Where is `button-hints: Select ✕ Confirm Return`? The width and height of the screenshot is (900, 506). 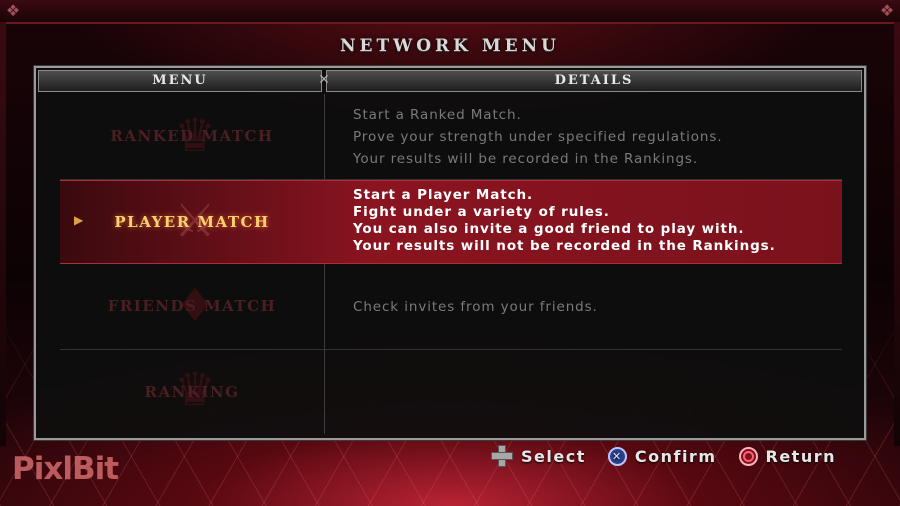
button-hints: Select ✕ Confirm Return is located at coordinates (663, 456).